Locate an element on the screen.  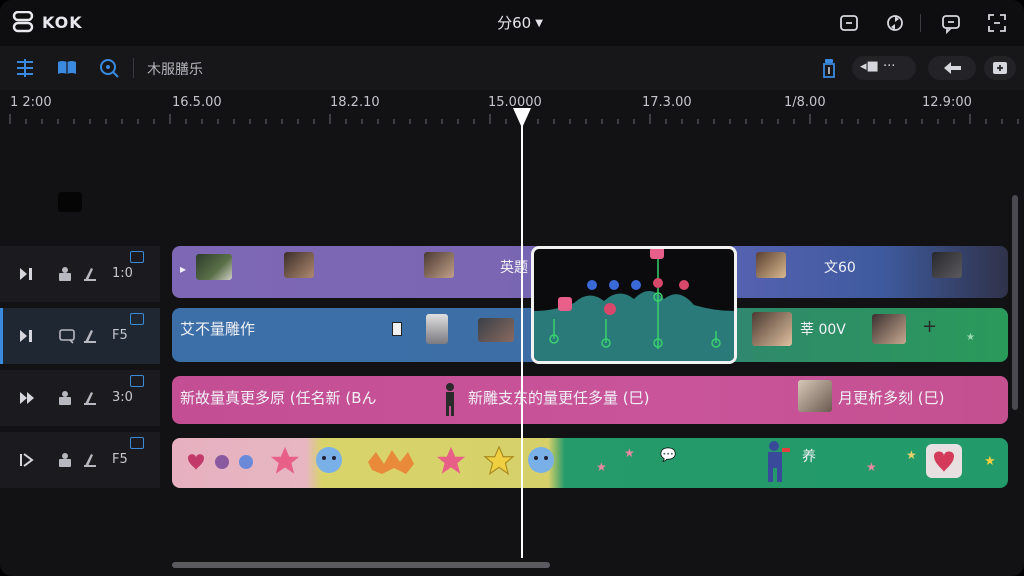
pill-dots: ◂■ ··· is located at coordinates (878, 66).